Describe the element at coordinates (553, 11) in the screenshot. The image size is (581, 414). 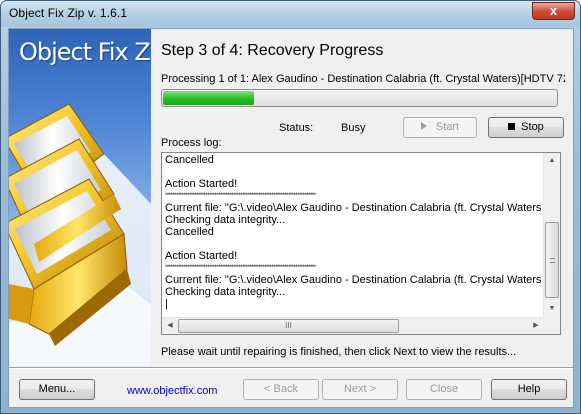
I see `window-close-button: x` at that location.